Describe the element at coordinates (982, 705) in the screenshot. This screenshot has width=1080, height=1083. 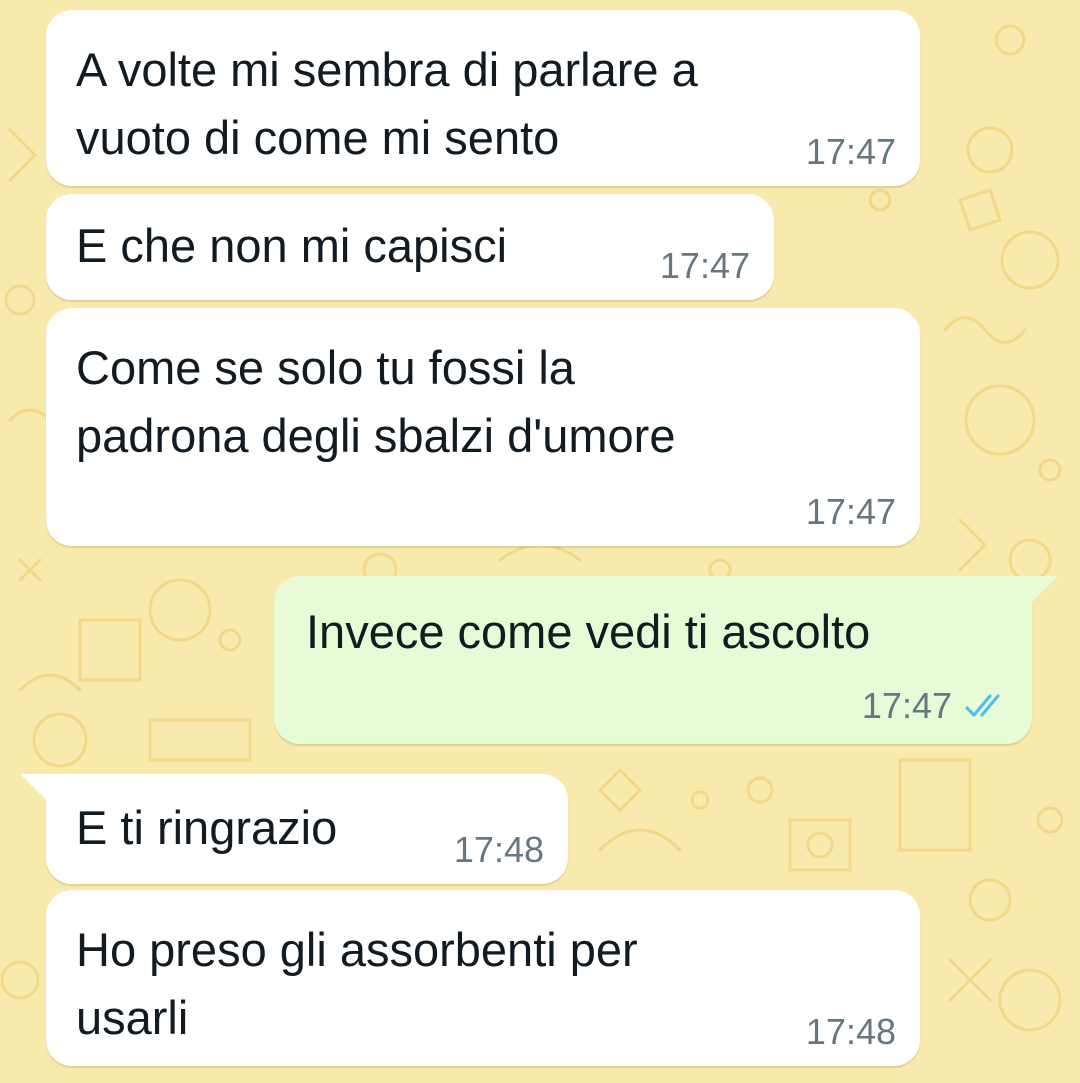
I see `double-check-read-icon` at that location.